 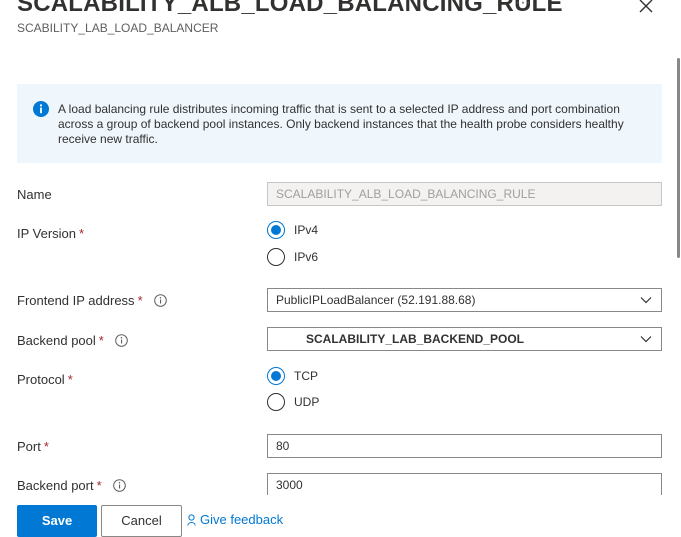 What do you see at coordinates (45, 379) in the screenshot?
I see `protocol-label: Protocol *` at bounding box center [45, 379].